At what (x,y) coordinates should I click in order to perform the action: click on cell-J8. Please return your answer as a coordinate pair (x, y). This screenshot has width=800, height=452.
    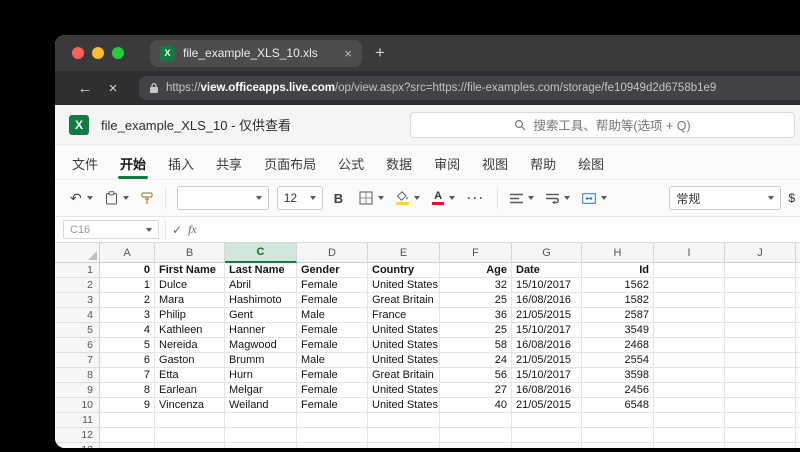
    Looking at the image, I should click on (760, 375).